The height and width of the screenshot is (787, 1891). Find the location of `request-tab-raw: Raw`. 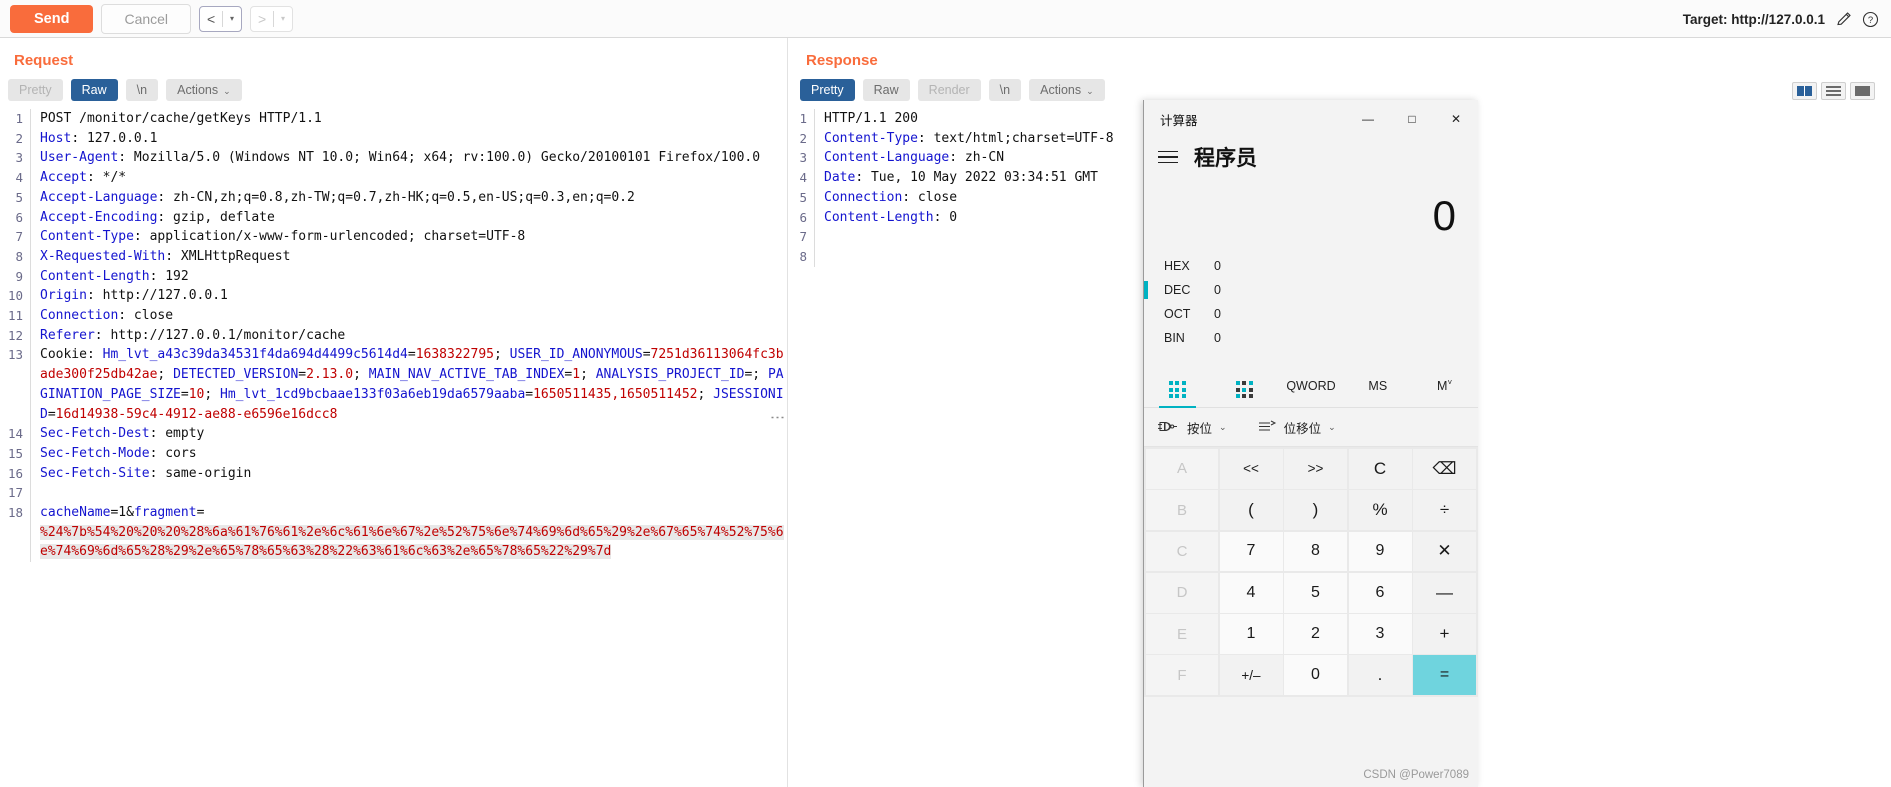

request-tab-raw: Raw is located at coordinates (94, 90).